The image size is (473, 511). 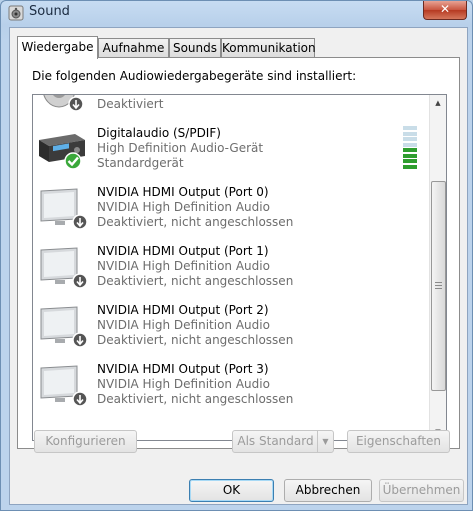 I want to click on vertical-scrollbar: ▲ ▼, so click(x=437, y=267).